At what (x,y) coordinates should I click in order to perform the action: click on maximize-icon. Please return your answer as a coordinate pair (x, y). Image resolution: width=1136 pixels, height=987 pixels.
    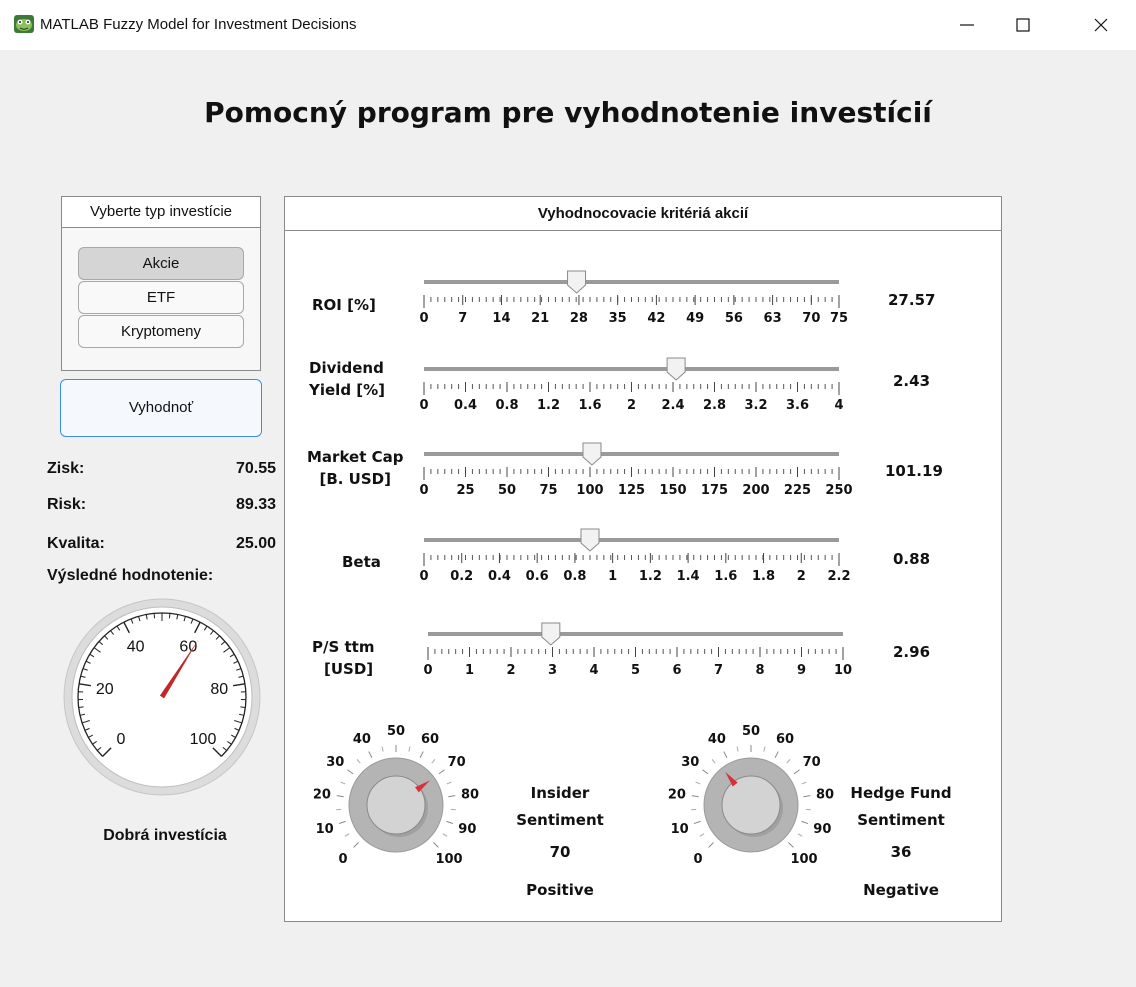
    Looking at the image, I should click on (1023, 25).